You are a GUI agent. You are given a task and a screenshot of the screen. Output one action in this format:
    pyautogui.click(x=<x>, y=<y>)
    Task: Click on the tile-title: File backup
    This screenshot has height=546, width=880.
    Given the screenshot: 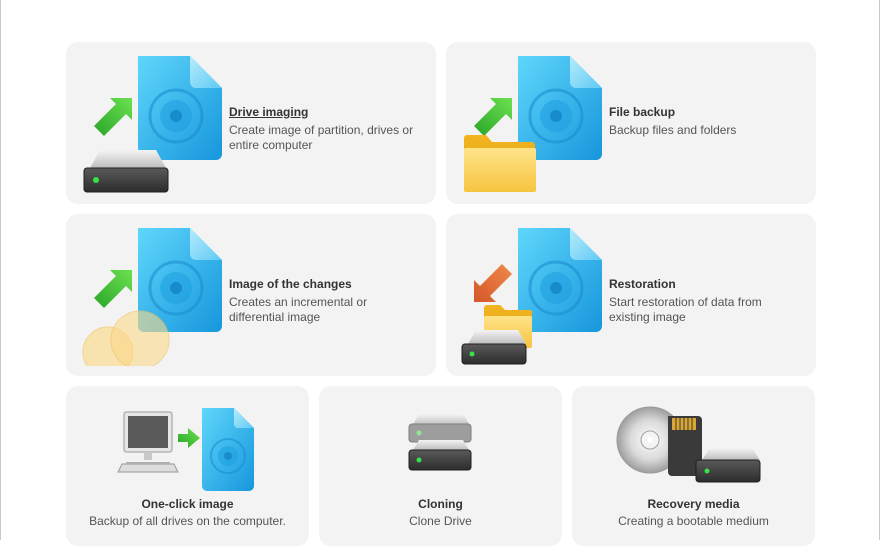 What is the action you would take?
    pyautogui.click(x=642, y=112)
    